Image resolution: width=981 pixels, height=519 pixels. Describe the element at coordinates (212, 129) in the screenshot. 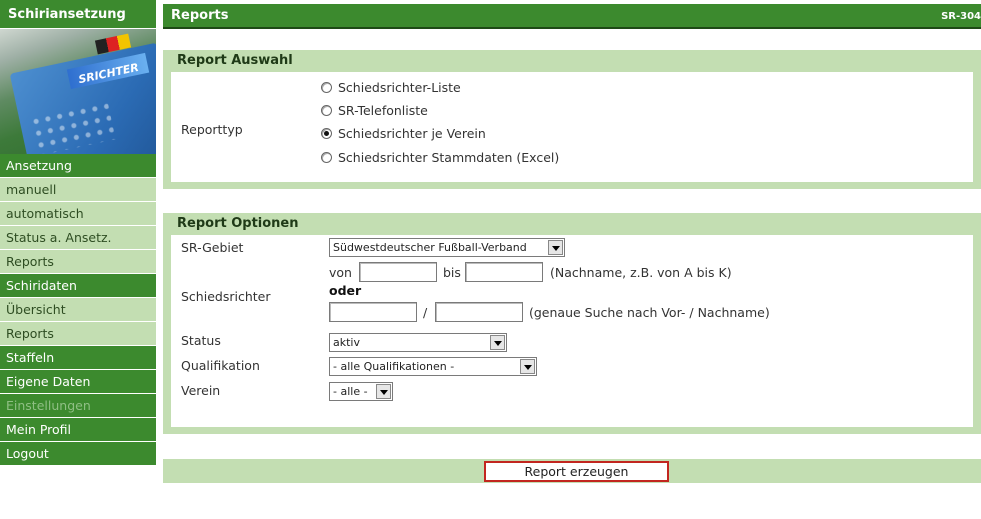

I see `reporttyp-label: Reporttyp` at that location.